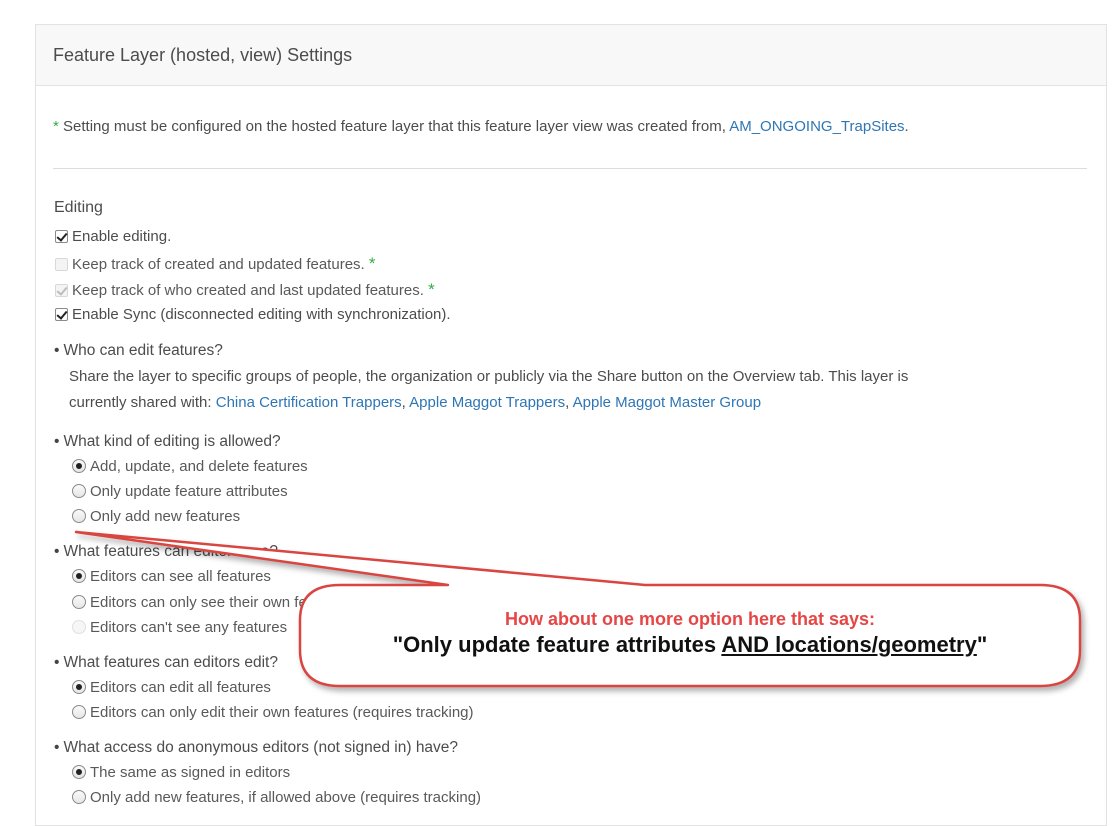  I want to click on suggestion-suffix: ", so click(982, 644).